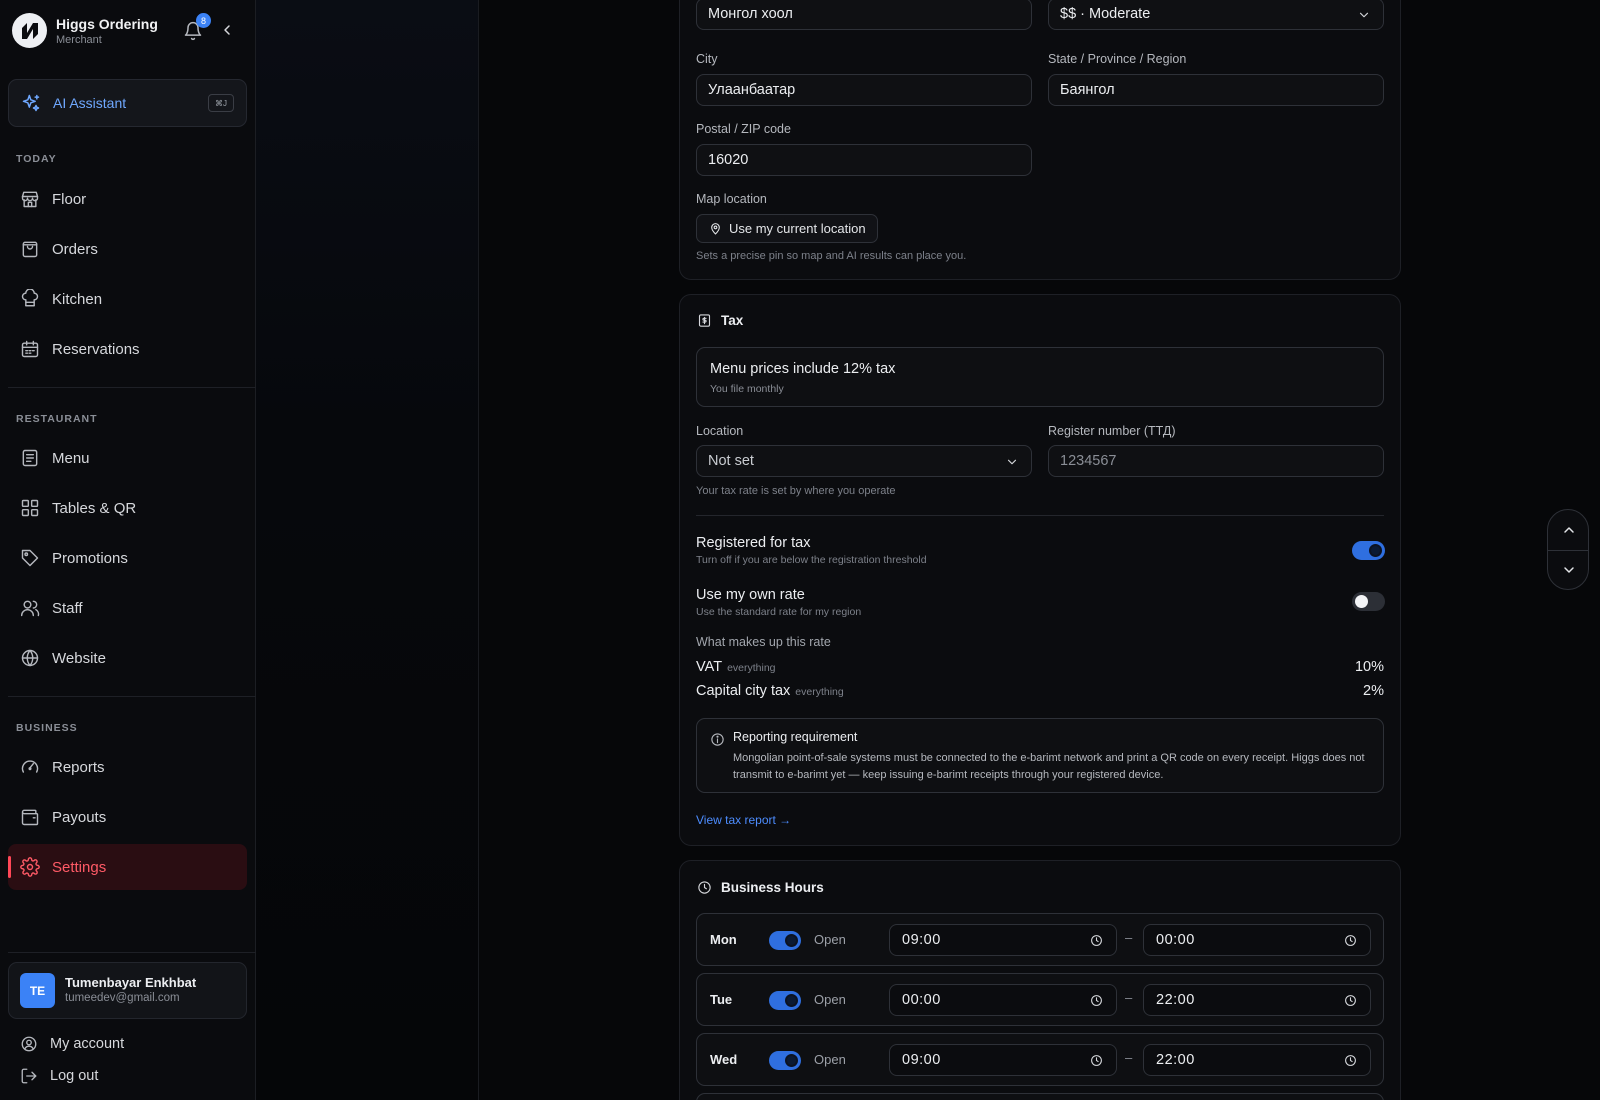  I want to click on use-current-location-button: Use my current location, so click(787, 228).